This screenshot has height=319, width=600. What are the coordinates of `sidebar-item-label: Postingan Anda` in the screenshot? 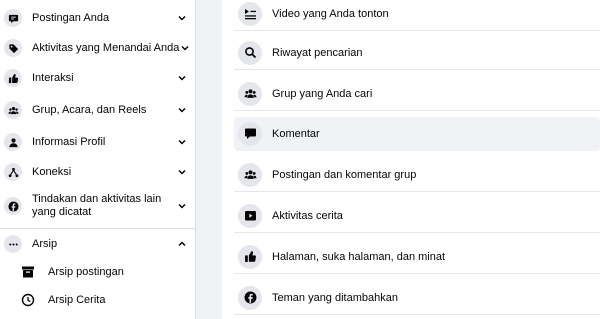 It's located at (71, 17).